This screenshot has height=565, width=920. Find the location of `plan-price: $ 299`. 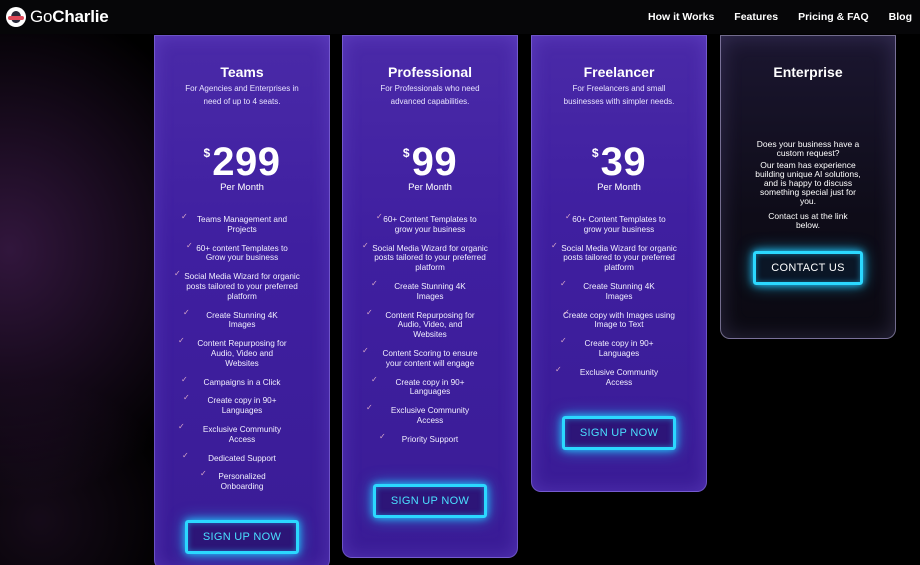

plan-price: $ 299 is located at coordinates (242, 162).